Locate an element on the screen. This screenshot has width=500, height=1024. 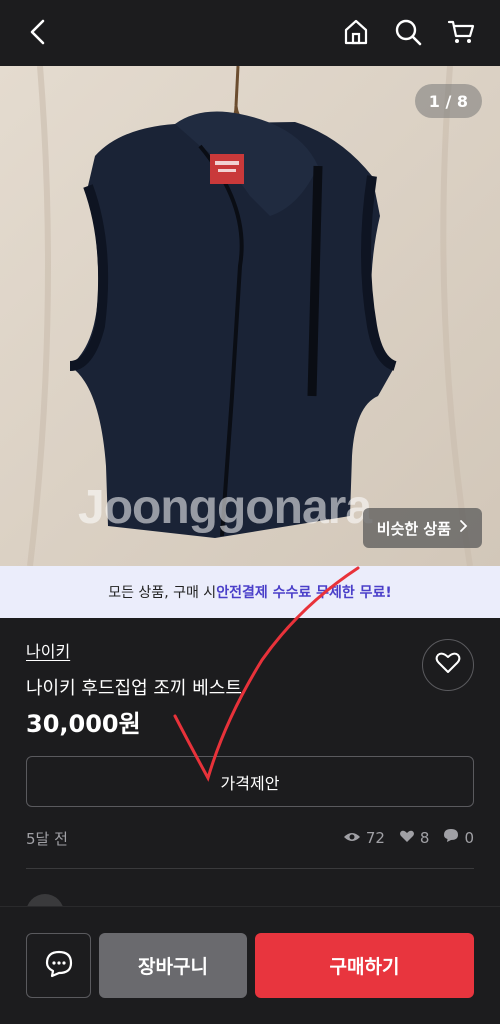
similar-products-button: 비슷한 상품 is located at coordinates (422, 528).